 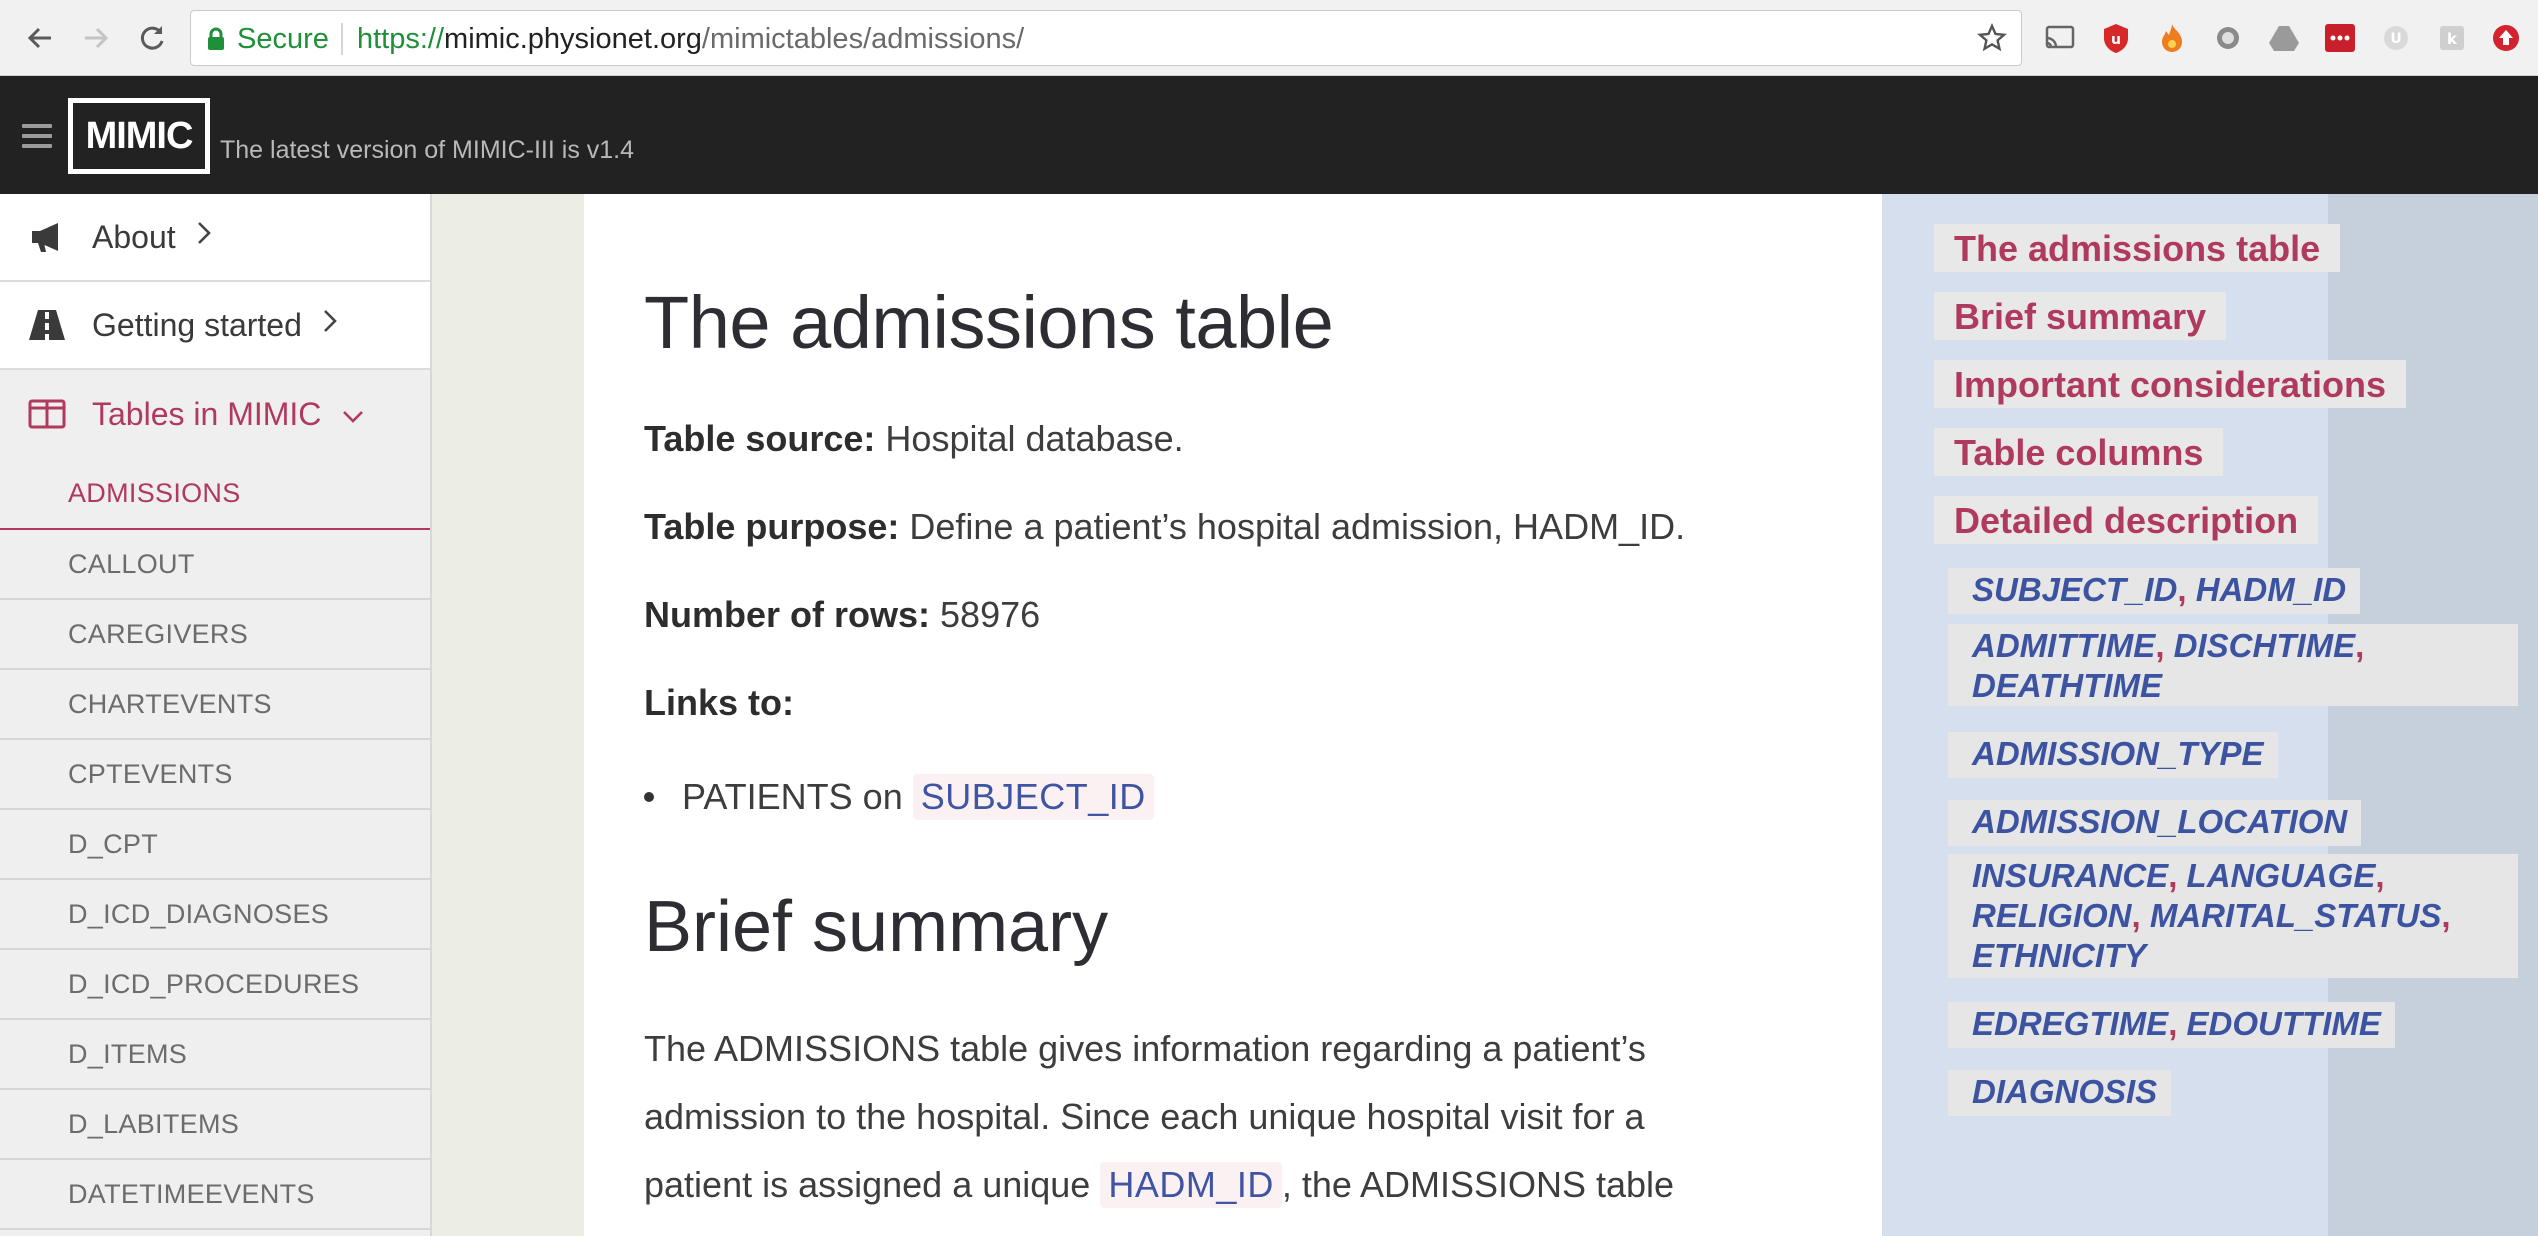 What do you see at coordinates (2172, 38) in the screenshot?
I see `fire-extension-icon` at bounding box center [2172, 38].